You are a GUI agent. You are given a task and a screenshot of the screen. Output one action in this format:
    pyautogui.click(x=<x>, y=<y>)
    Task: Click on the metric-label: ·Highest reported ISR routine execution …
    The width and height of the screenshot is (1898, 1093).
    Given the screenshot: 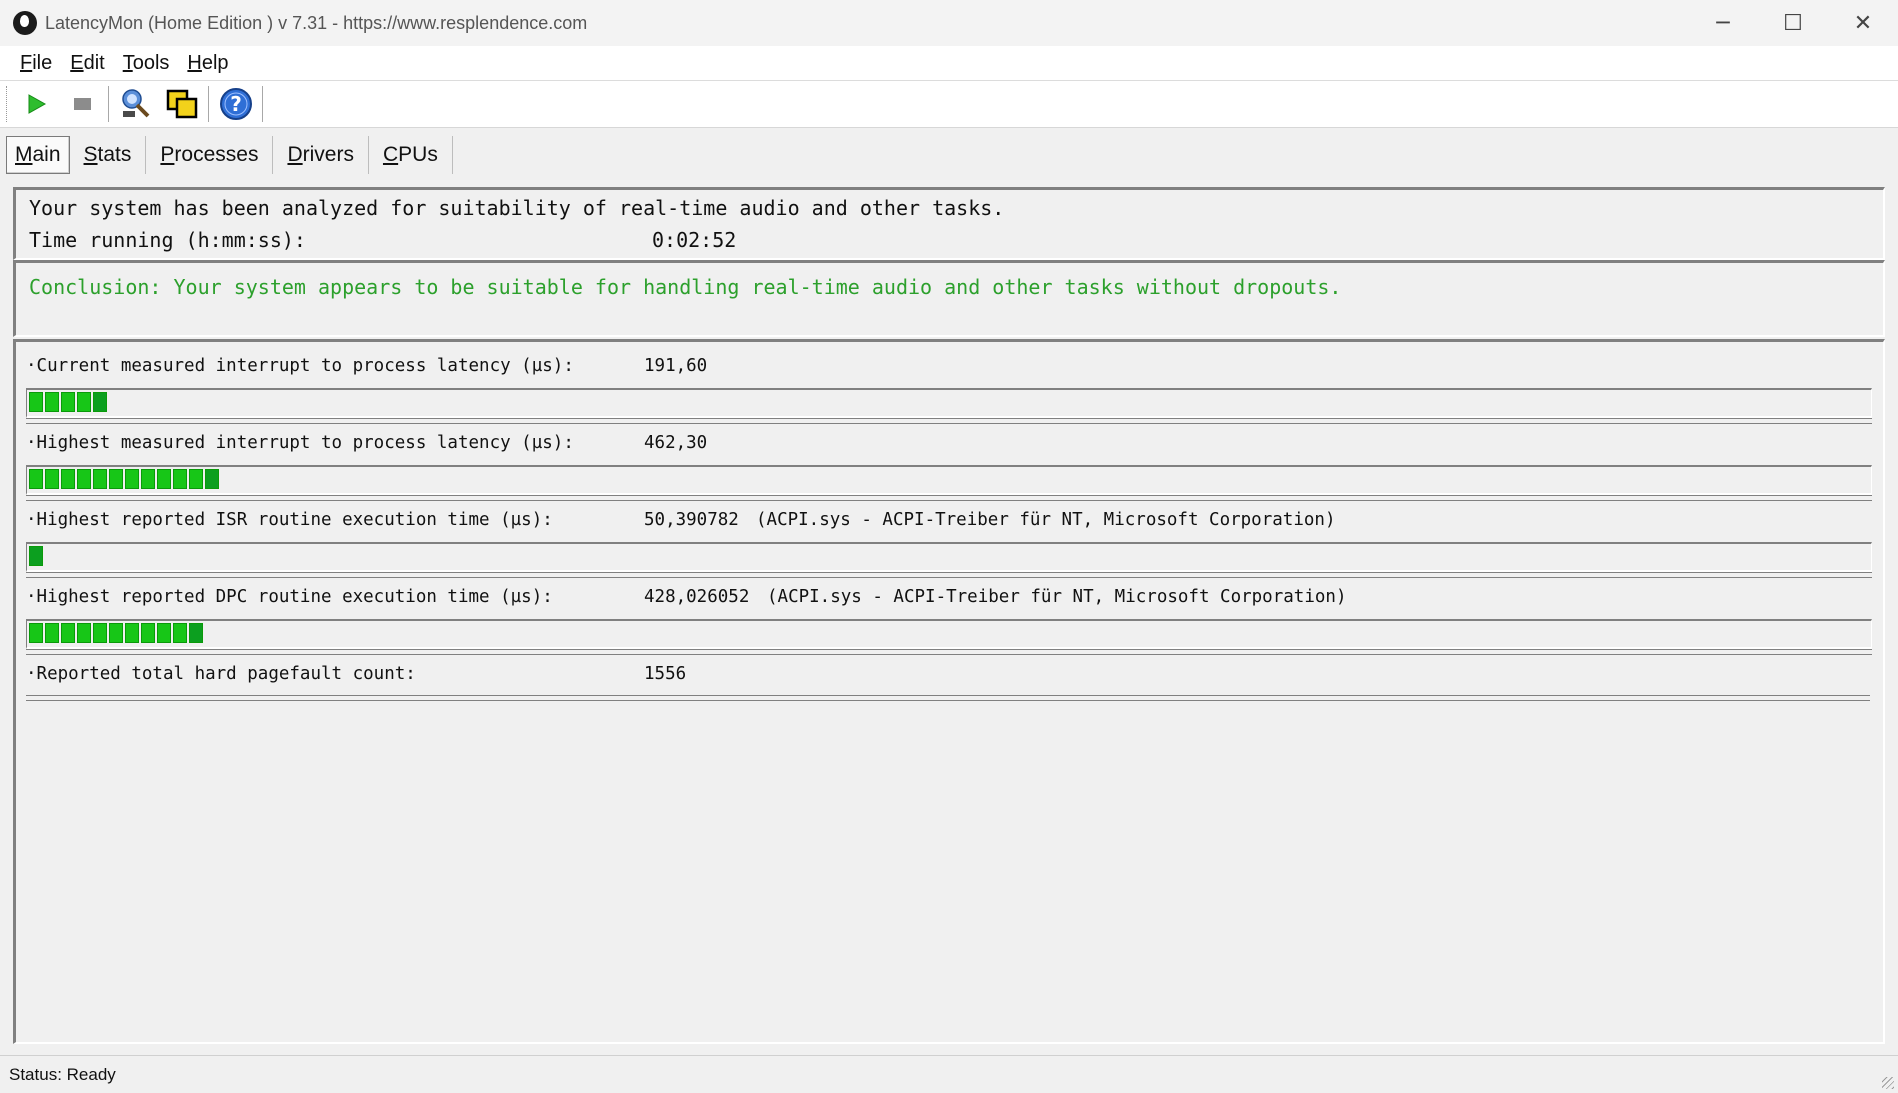 What is the action you would take?
    pyautogui.click(x=289, y=520)
    